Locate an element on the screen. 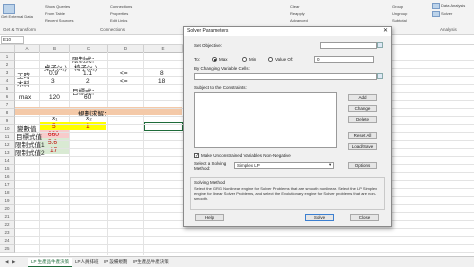 The height and width of the screenshot is (267, 474). select-all-corner is located at coordinates (7, 49).